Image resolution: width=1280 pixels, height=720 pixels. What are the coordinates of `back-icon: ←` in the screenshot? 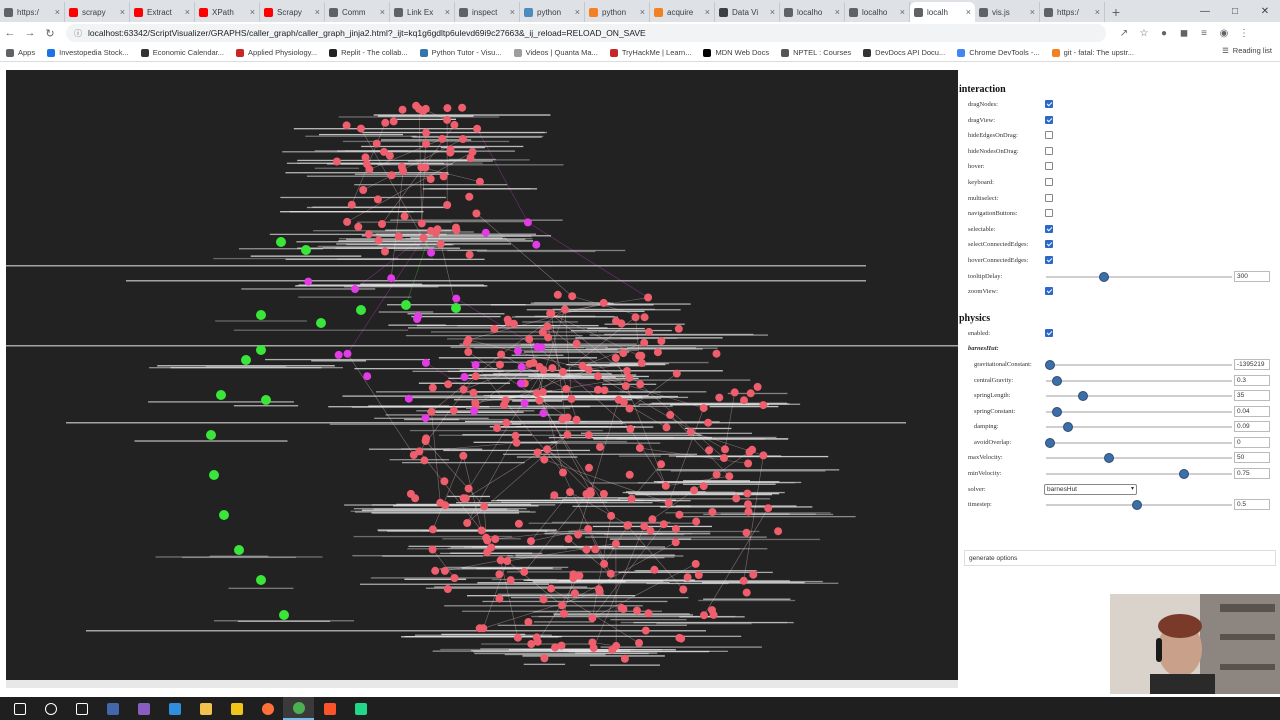 It's located at (10, 33).